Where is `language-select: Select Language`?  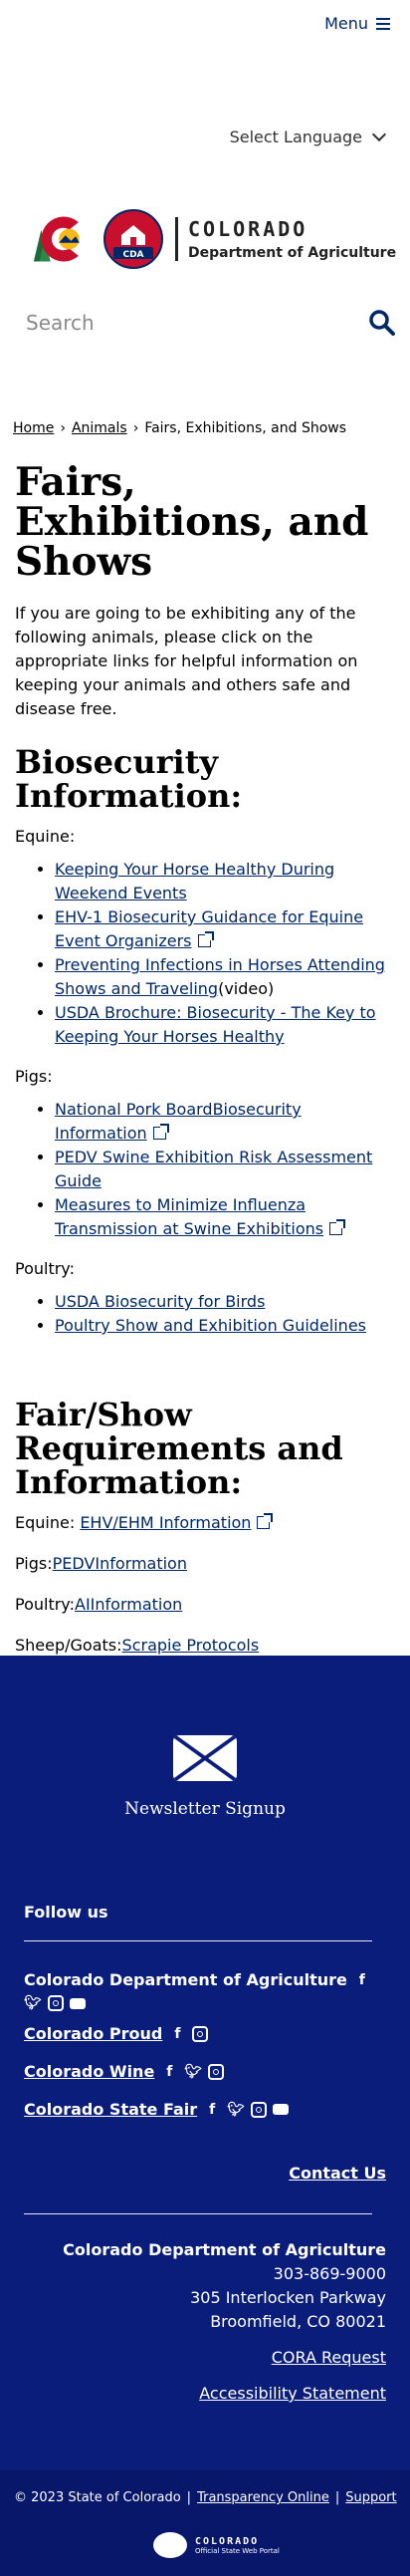 language-select: Select Language is located at coordinates (308, 136).